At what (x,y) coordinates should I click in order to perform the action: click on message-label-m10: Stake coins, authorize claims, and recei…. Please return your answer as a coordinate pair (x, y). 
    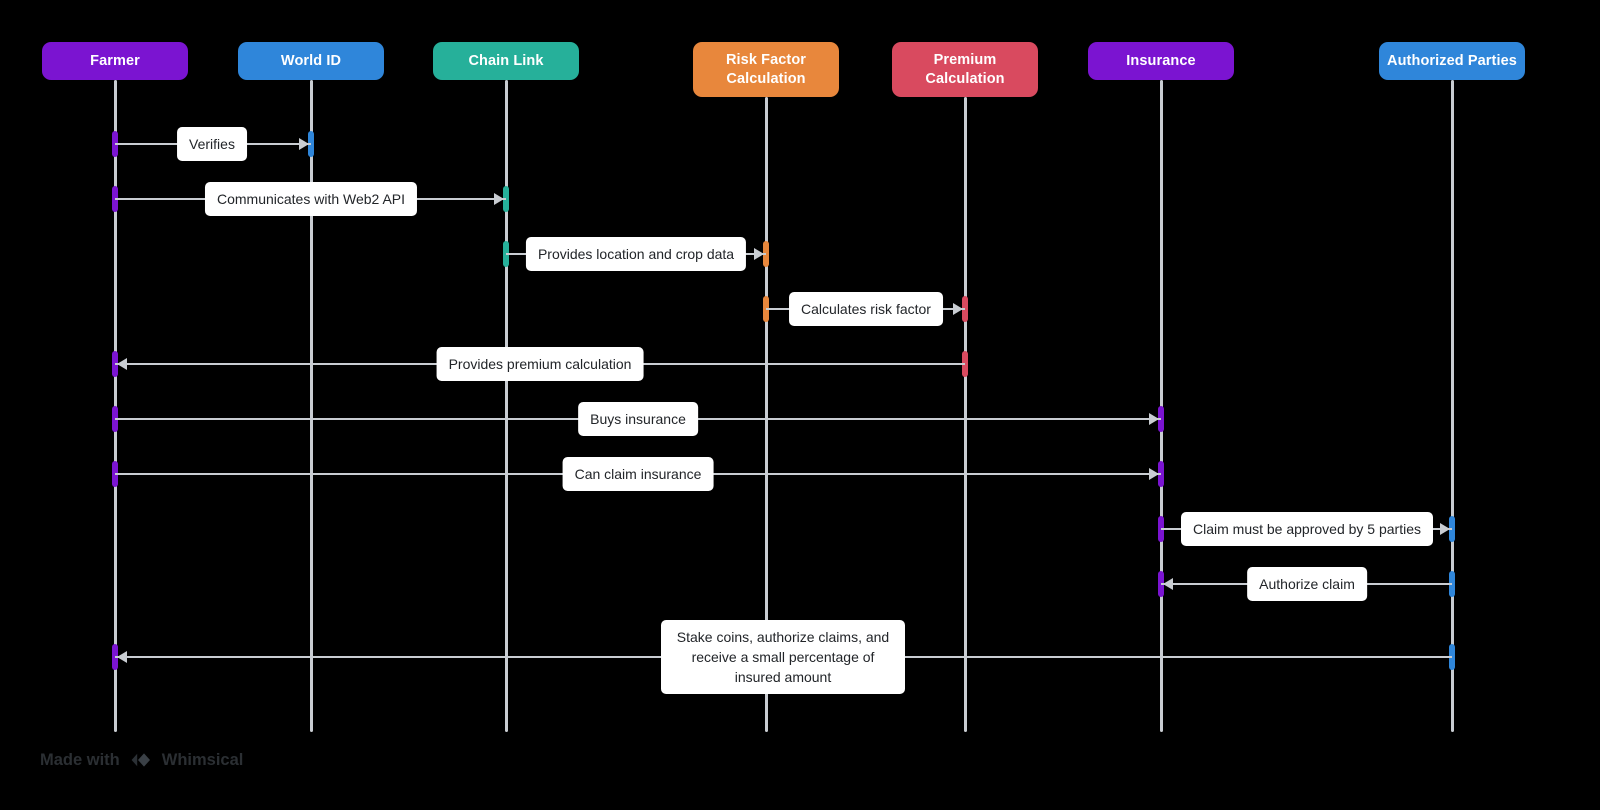
    Looking at the image, I should click on (783, 657).